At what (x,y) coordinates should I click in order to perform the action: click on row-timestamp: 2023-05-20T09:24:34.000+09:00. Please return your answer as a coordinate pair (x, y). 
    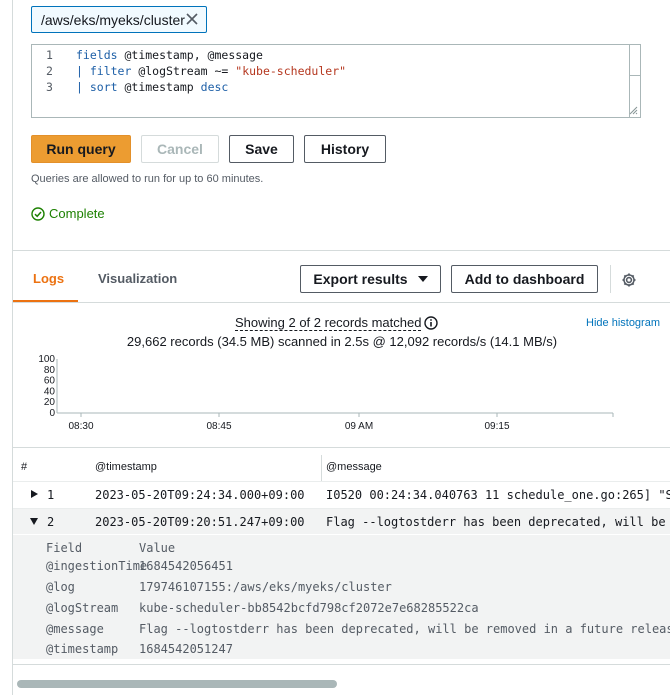
    Looking at the image, I should click on (200, 495).